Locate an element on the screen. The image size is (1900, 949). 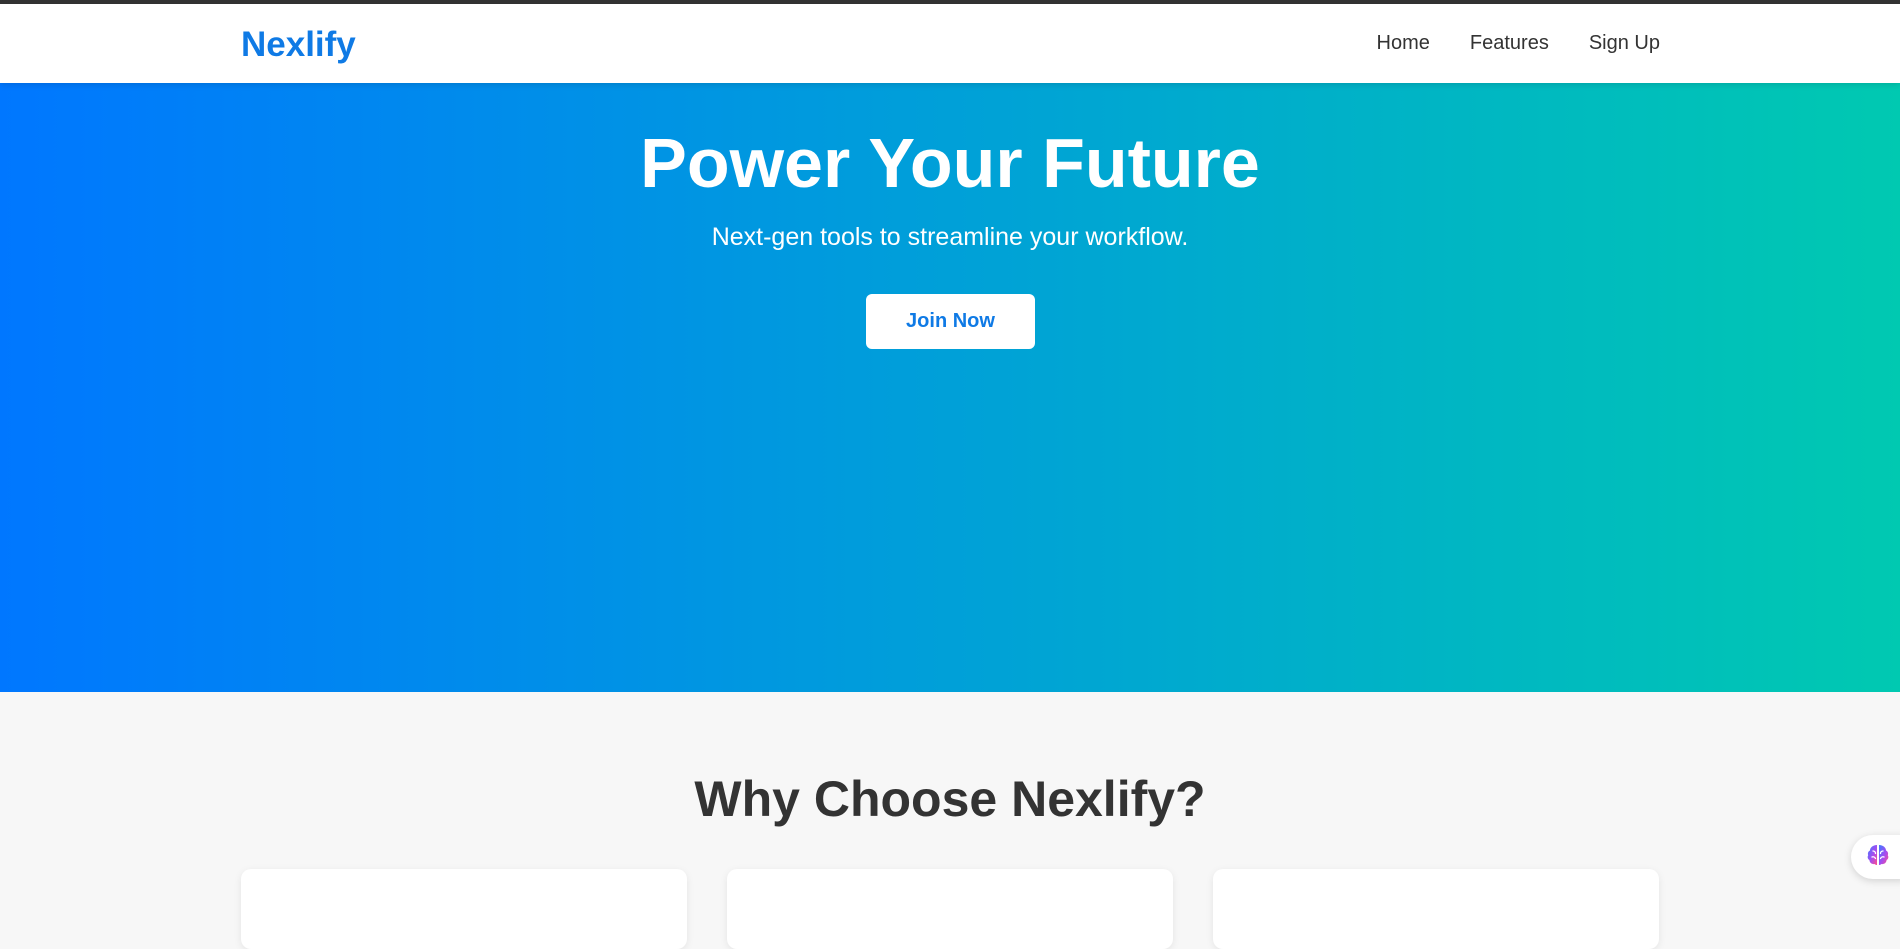
nav-link-home: Home is located at coordinates (1403, 43).